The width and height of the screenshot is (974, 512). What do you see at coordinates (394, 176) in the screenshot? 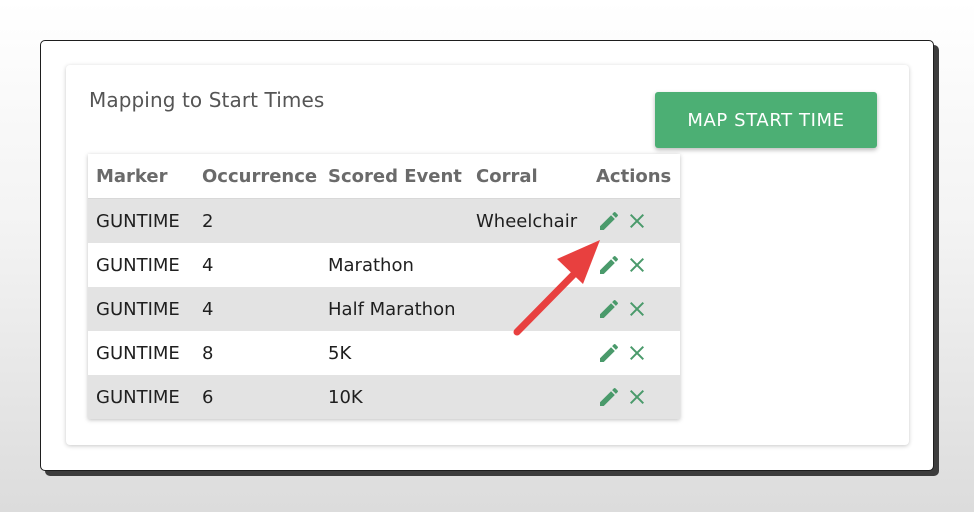
I see `column-header-scored-event: Scored Event` at bounding box center [394, 176].